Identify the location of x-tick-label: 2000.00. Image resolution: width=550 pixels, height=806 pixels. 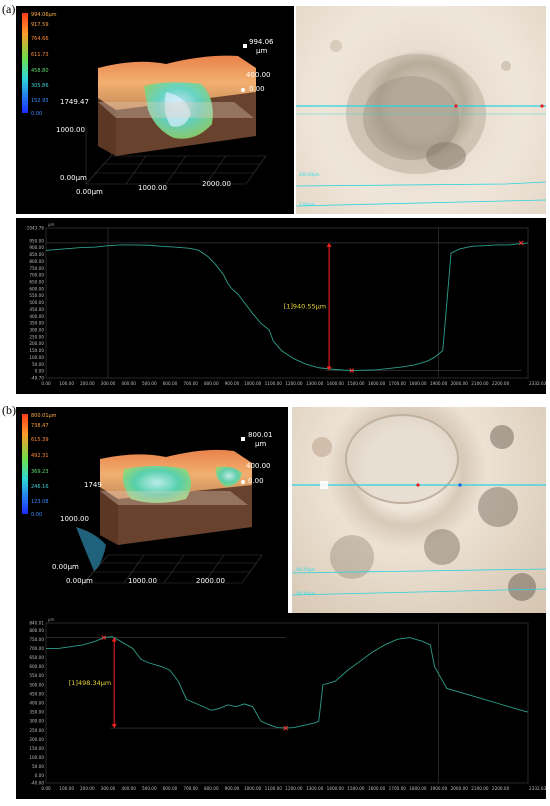
(460, 788).